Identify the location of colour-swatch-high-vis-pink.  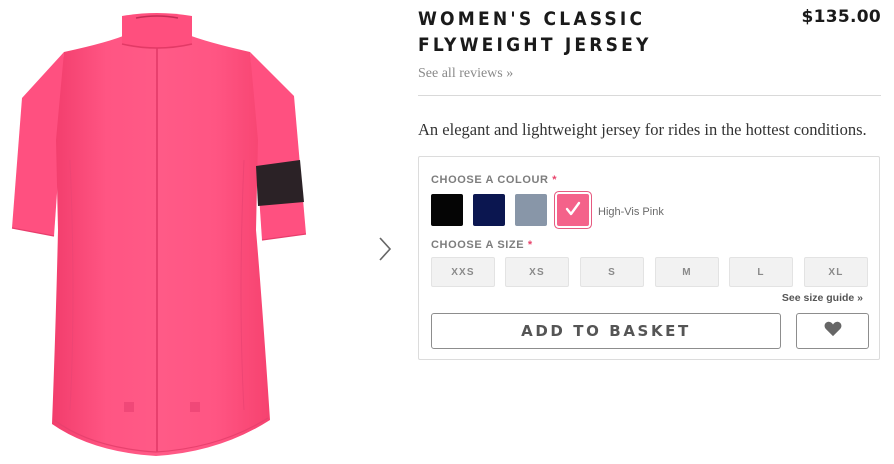
(573, 210).